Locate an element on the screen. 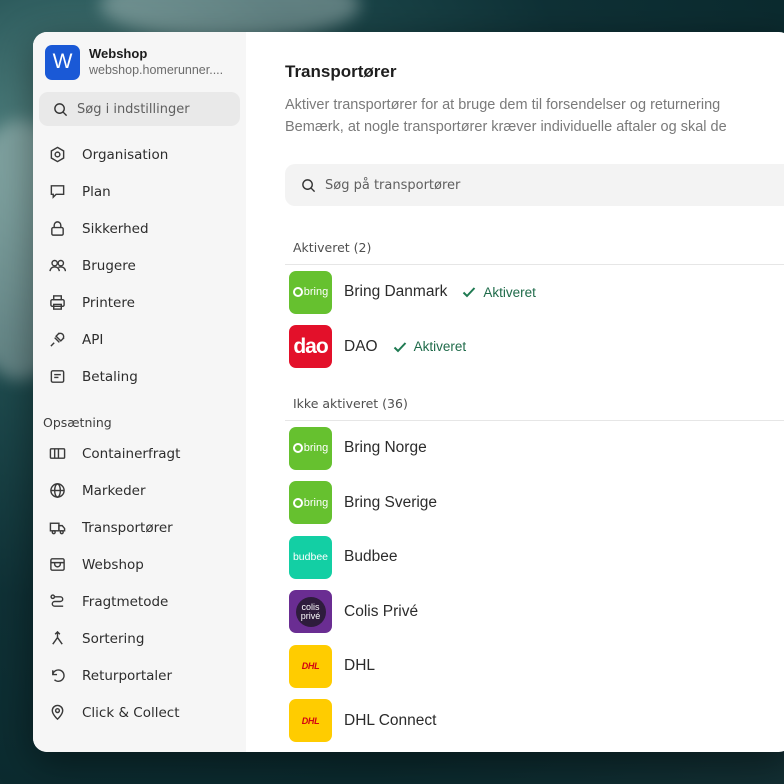 This screenshot has height=784, width=784. sidebar-item-sikkerhed: Sikkerhed is located at coordinates (139, 228).